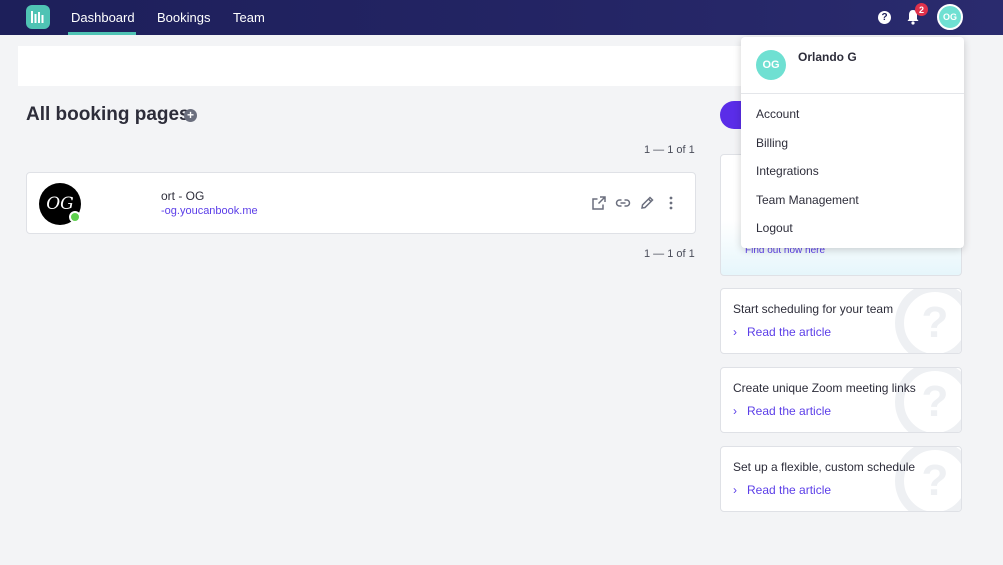  What do you see at coordinates (669, 150) in the screenshot?
I see `pager-top: 1 — 1 of 1` at bounding box center [669, 150].